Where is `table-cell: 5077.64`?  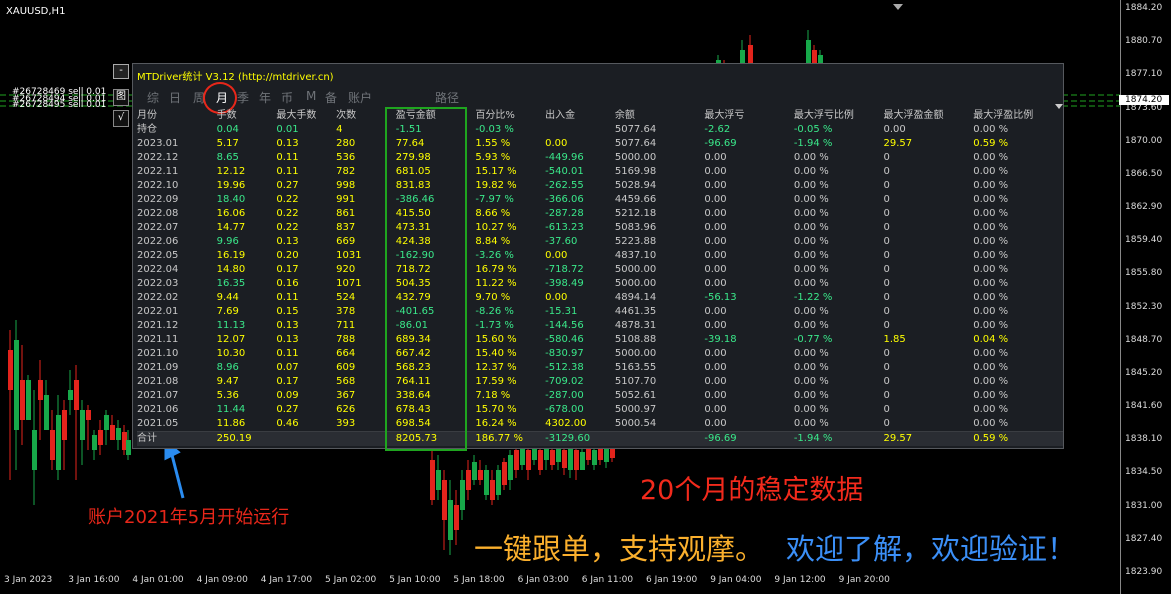
table-cell: 5077.64 is located at coordinates (635, 143).